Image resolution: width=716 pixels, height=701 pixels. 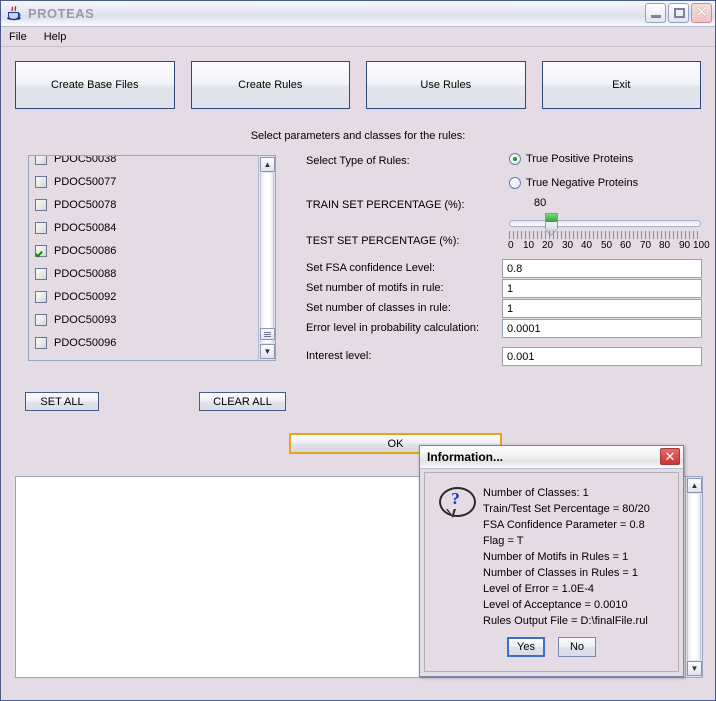 What do you see at coordinates (143, 181) in the screenshot?
I see `list-item: PDOC50077` at bounding box center [143, 181].